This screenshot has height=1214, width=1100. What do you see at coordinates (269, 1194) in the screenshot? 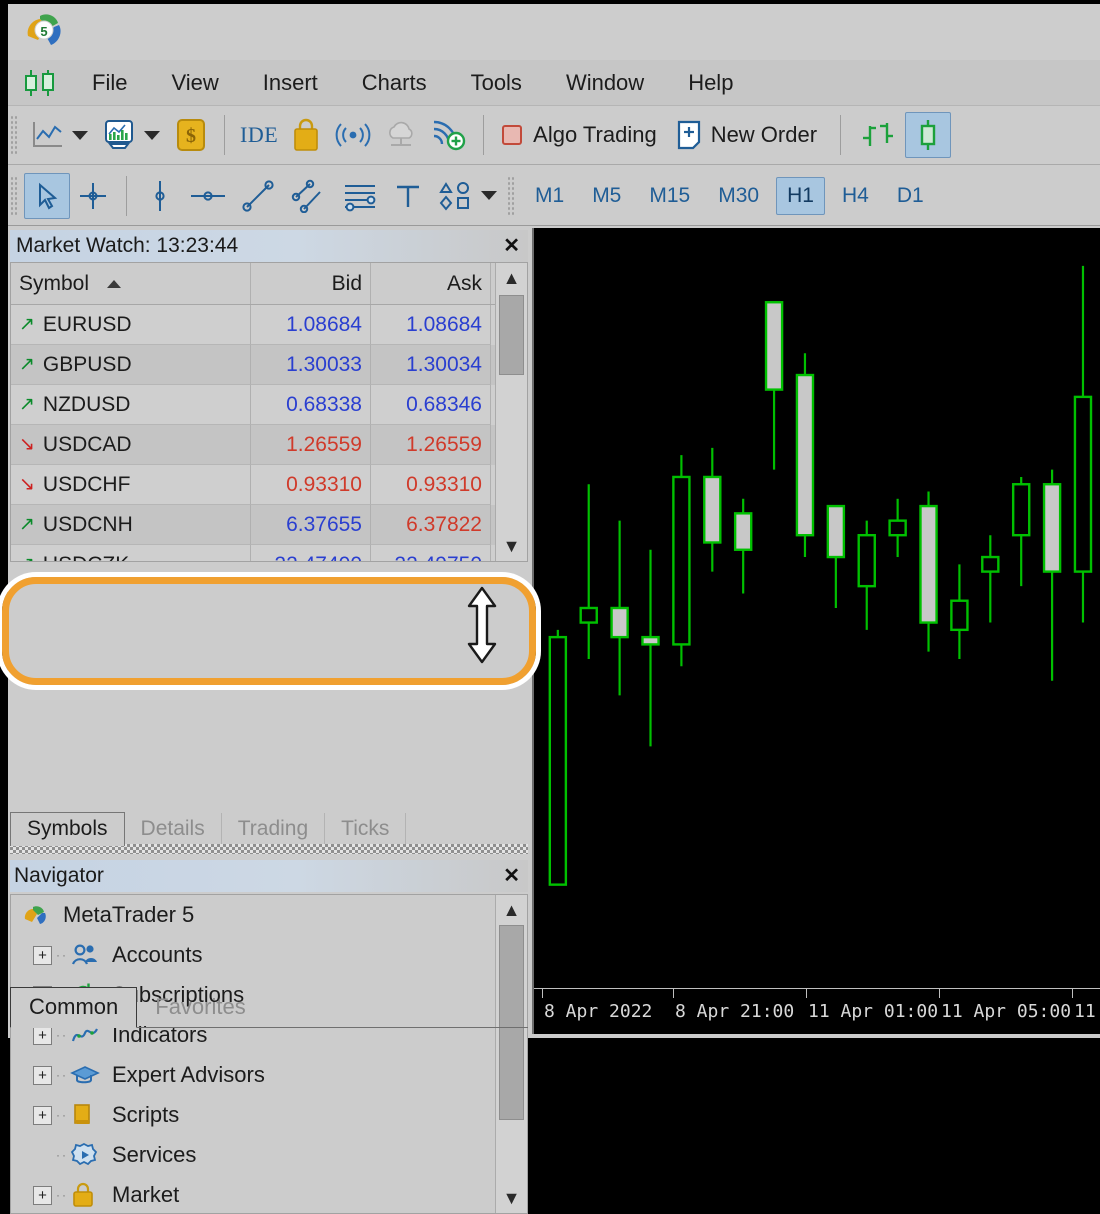
I see `tree-item-market: + ·· Market` at bounding box center [269, 1194].